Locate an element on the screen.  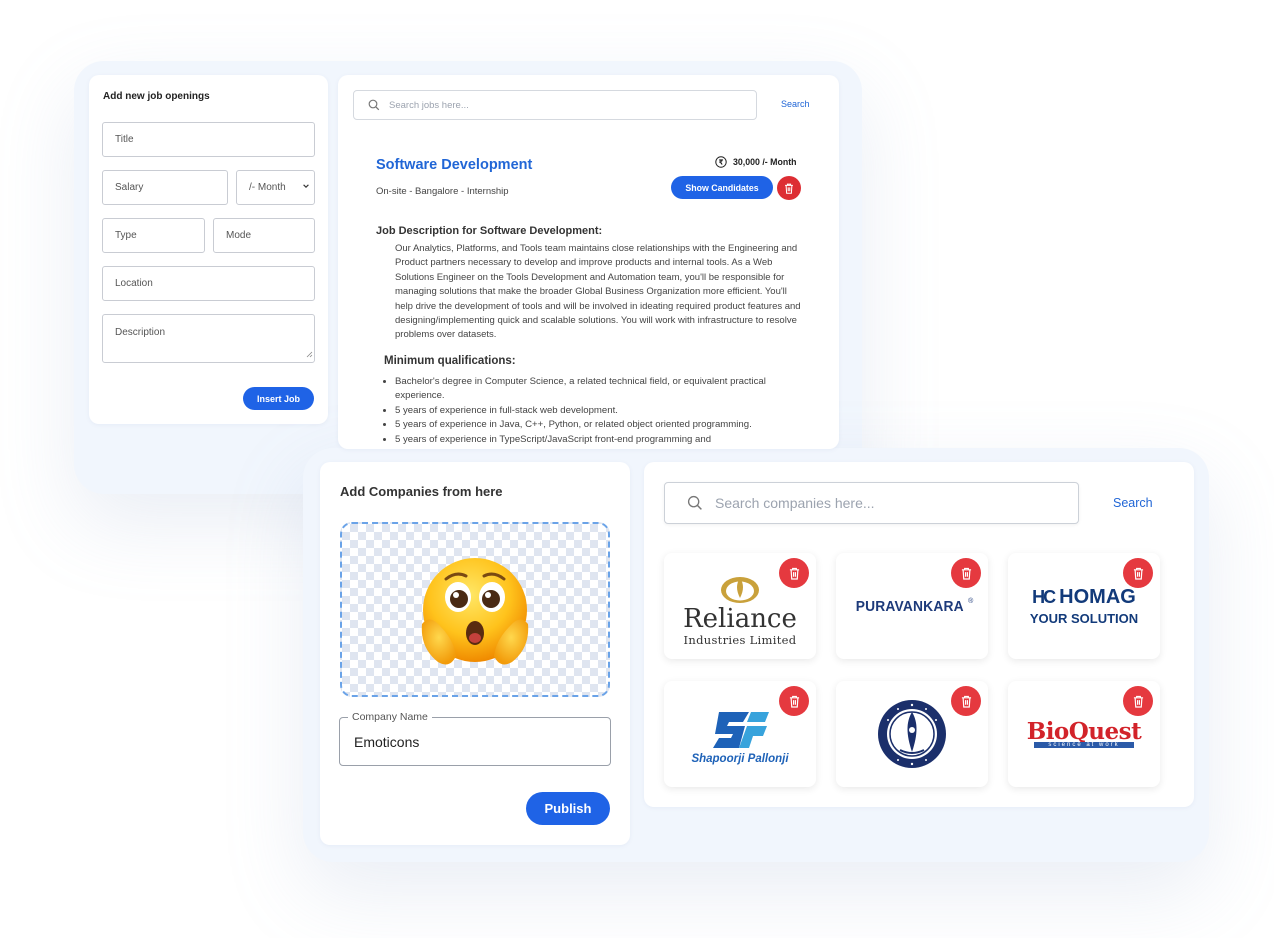
salary-period-select: /- Month is located at coordinates (275, 187).